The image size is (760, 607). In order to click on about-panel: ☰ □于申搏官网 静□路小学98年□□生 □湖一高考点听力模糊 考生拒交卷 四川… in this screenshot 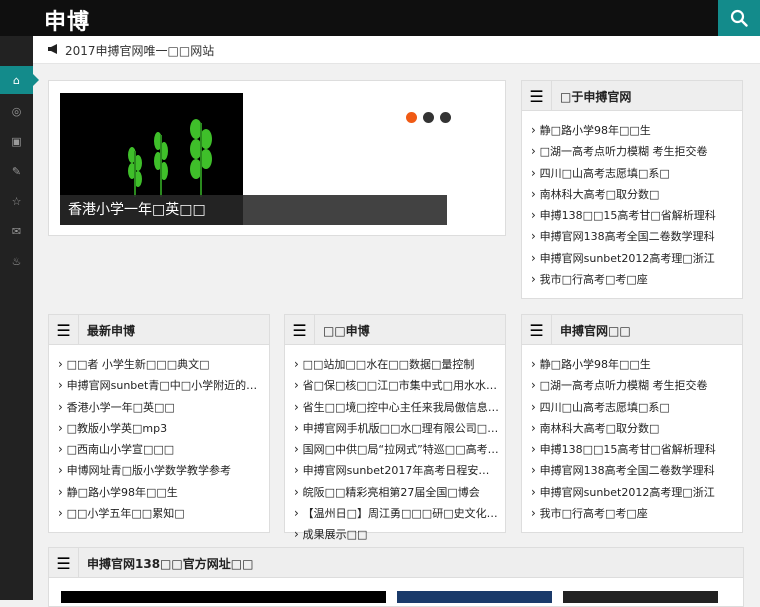, I will do `click(632, 189)`.